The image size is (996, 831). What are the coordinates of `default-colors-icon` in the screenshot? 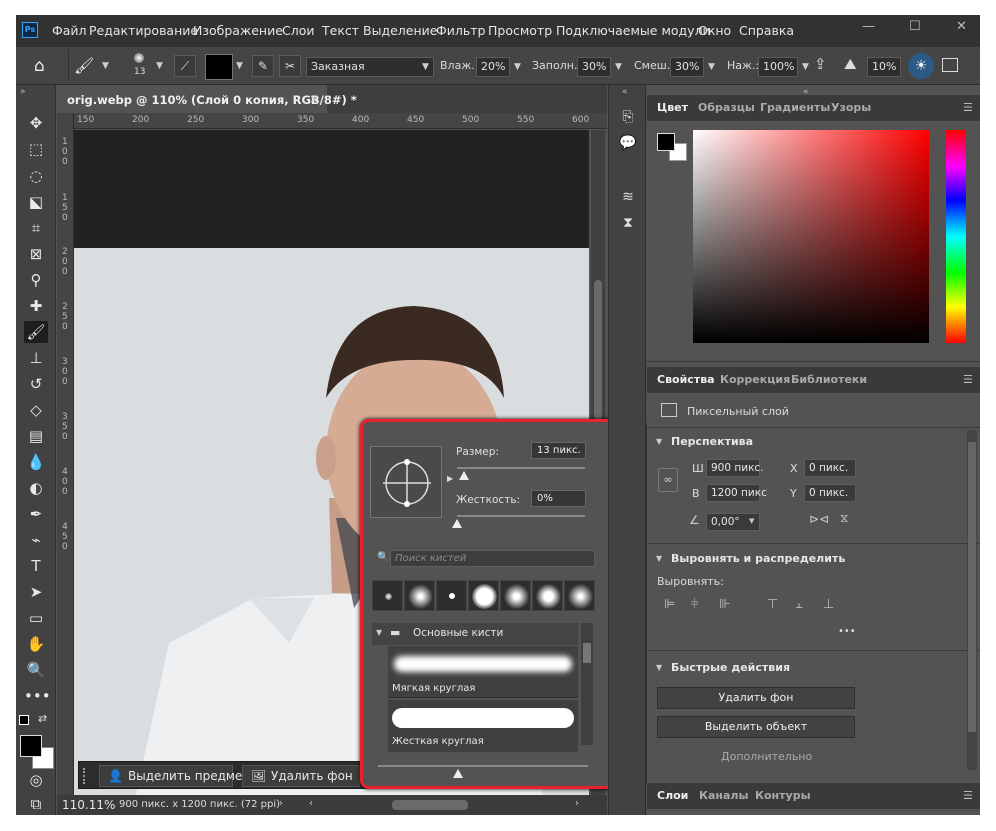 It's located at (24, 720).